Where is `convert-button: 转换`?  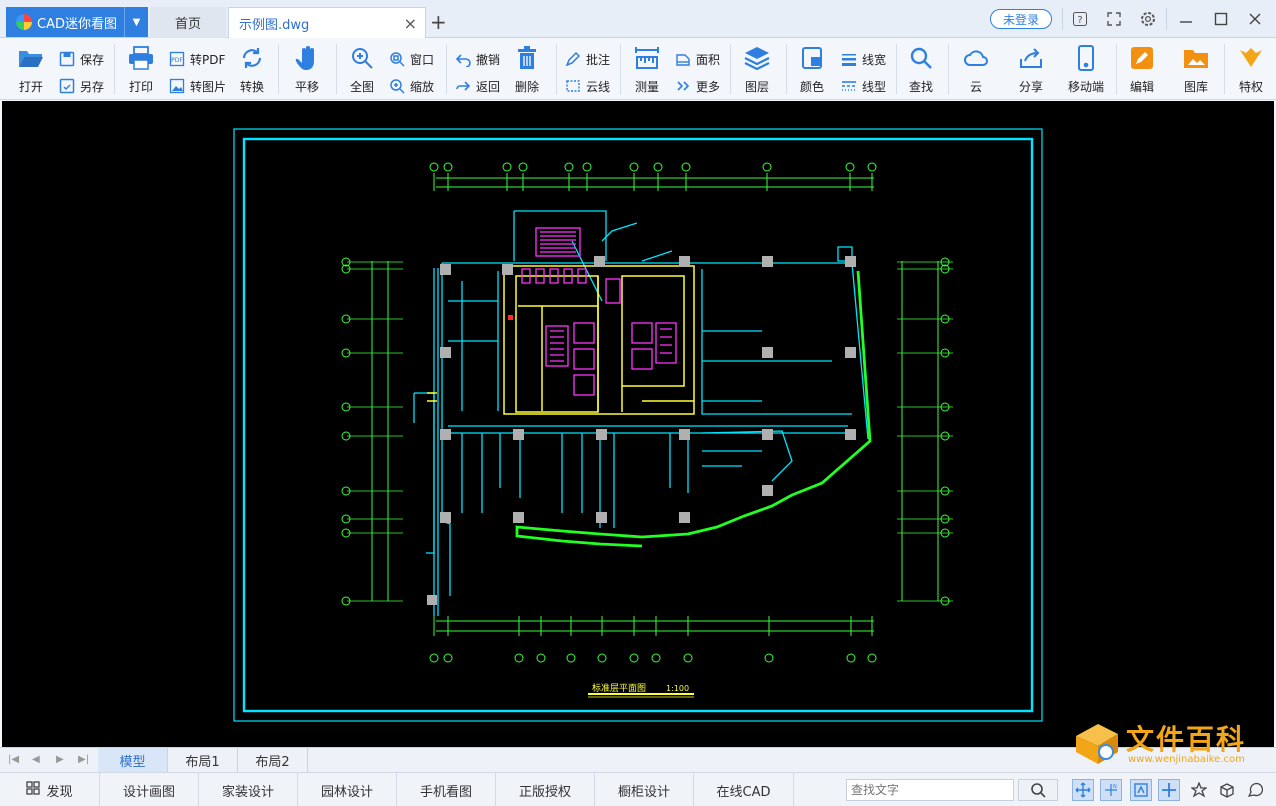
convert-button: 转换 is located at coordinates (252, 69).